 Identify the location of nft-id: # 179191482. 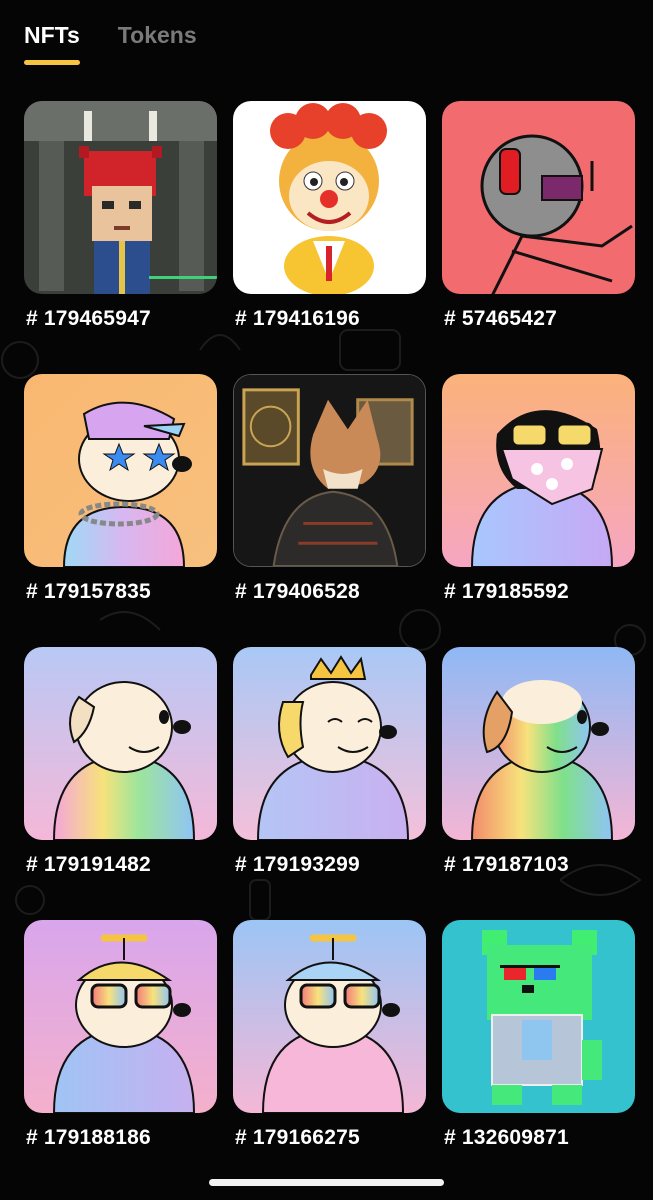
(88, 864).